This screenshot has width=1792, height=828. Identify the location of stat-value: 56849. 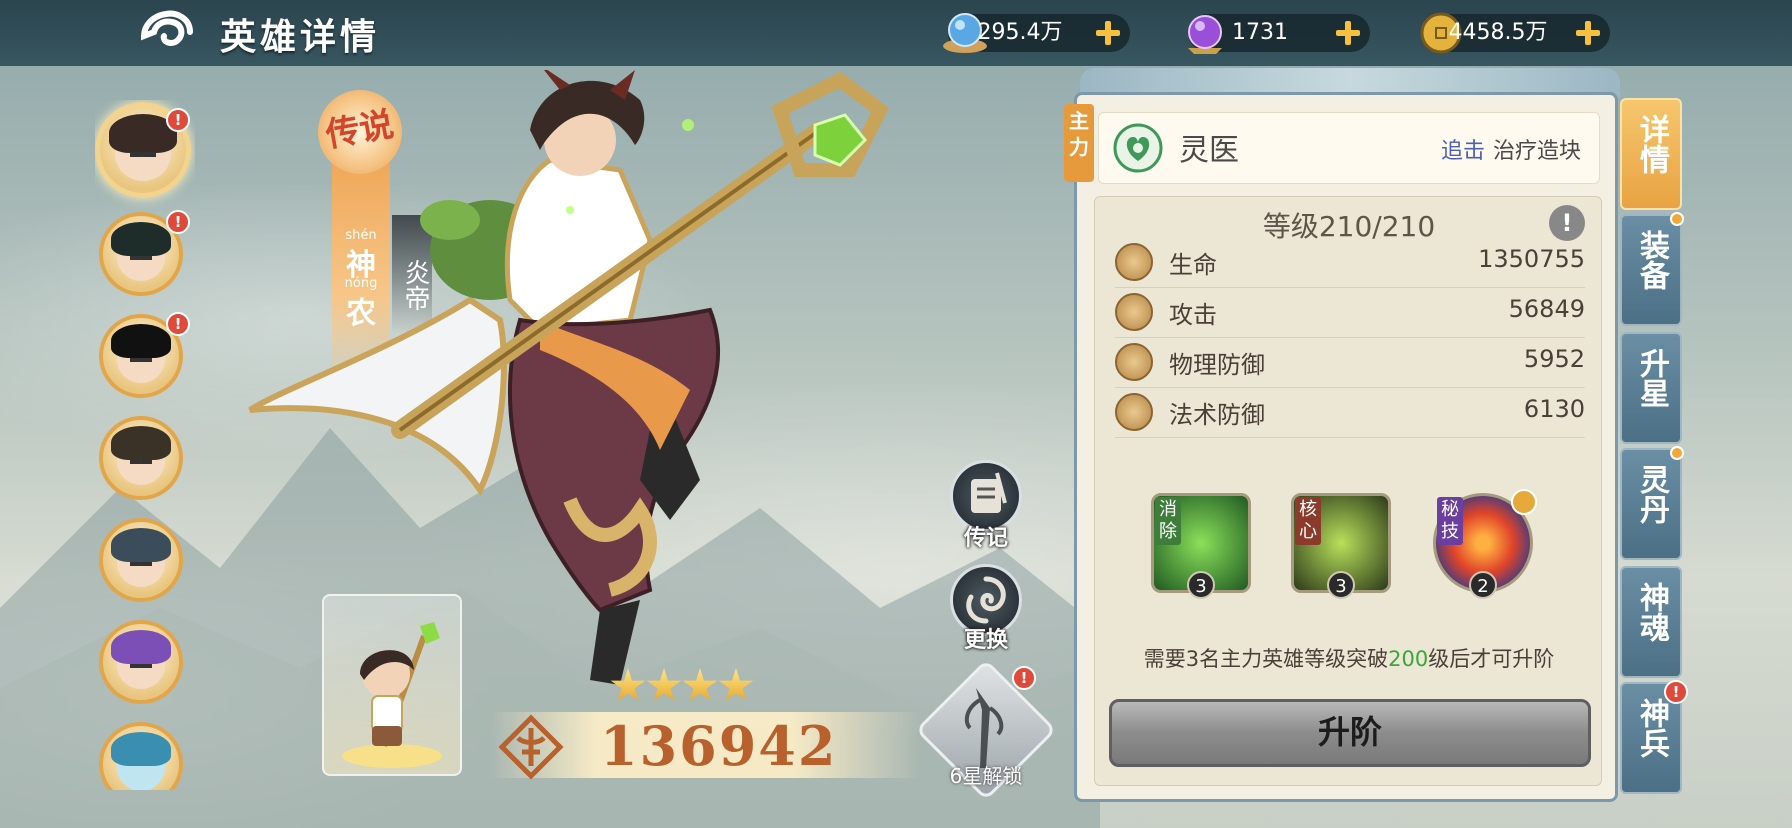
(1546, 309).